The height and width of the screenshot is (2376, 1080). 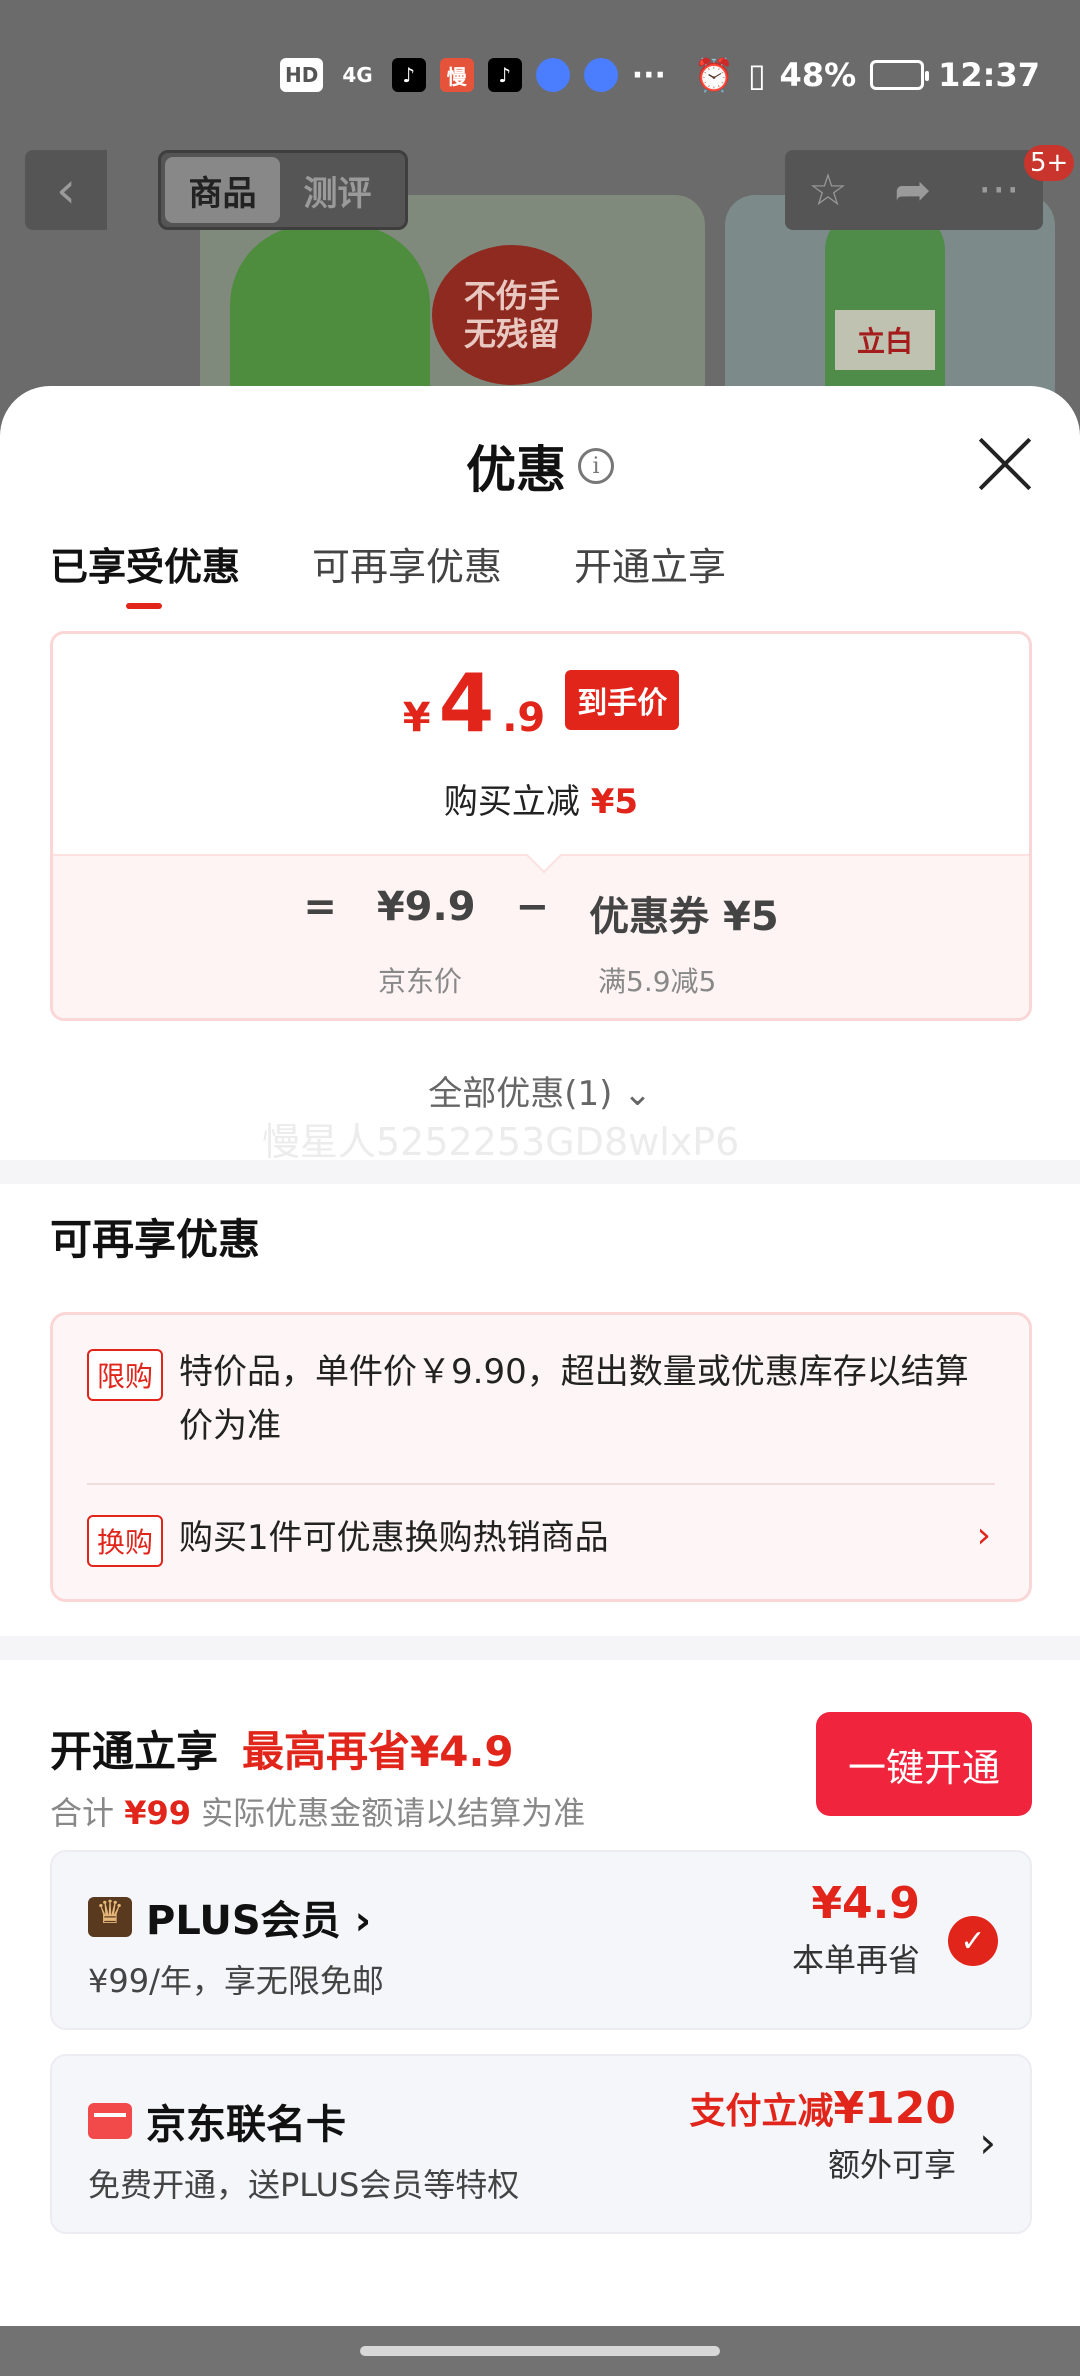 I want to click on currency-symbol: ¥, so click(x=416, y=718).